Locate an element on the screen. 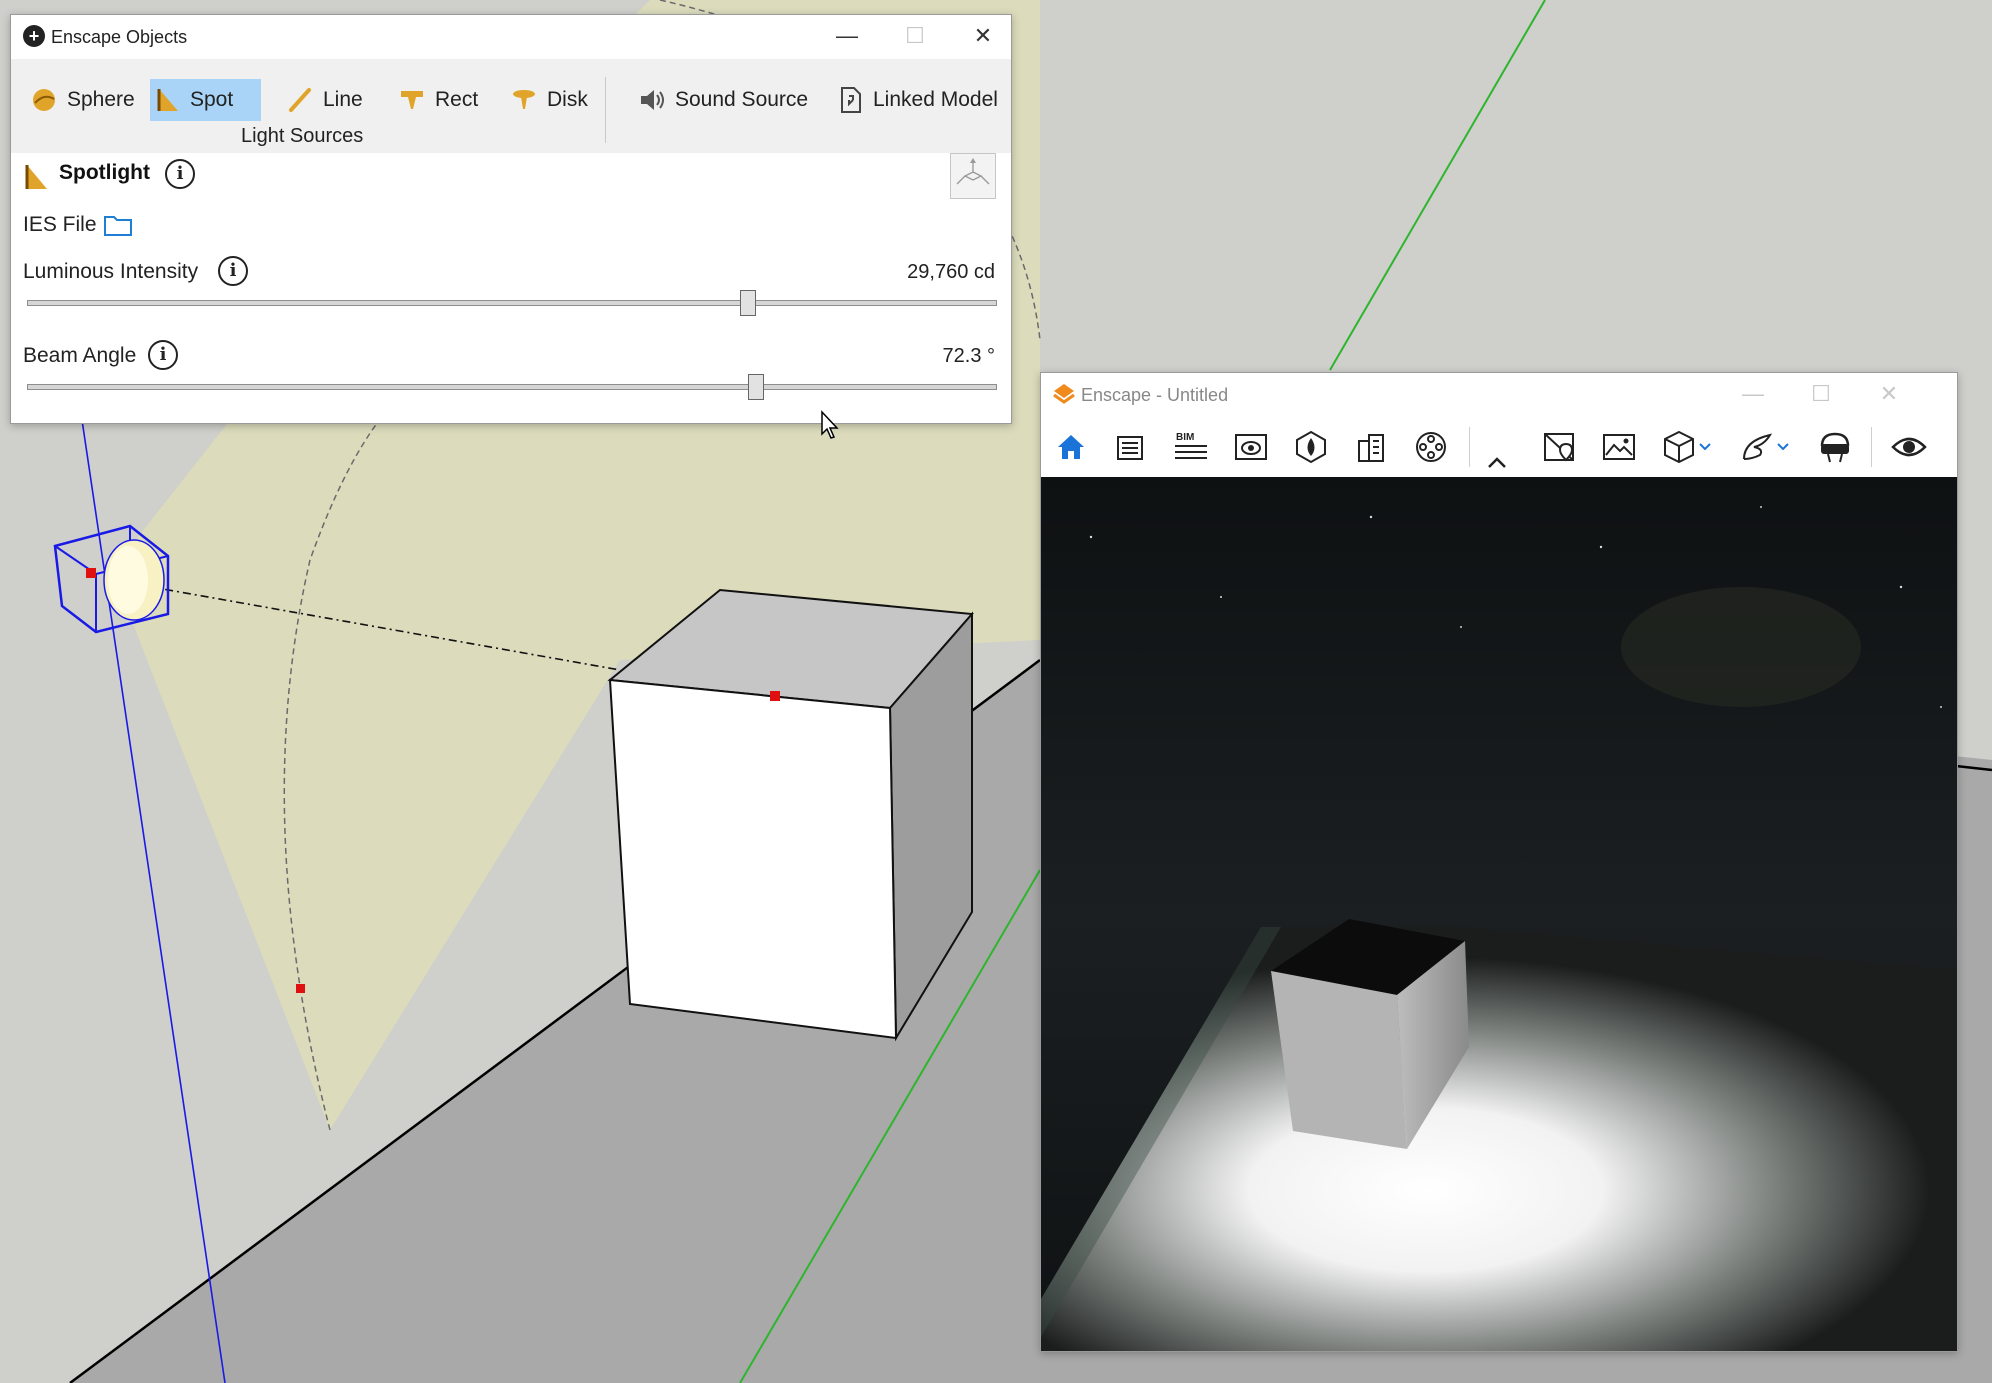  render-image-button is located at coordinates (1619, 447).